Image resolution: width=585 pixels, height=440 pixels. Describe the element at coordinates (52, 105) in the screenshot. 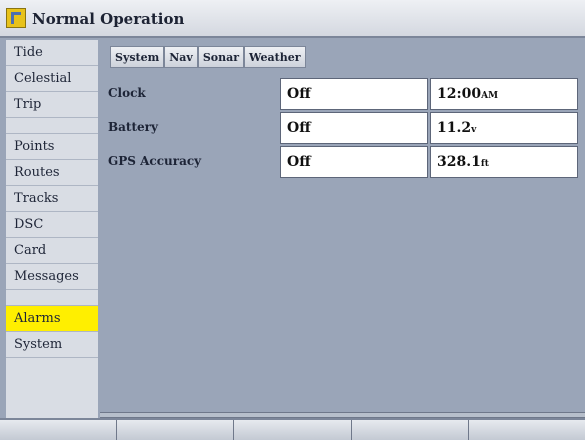

I see `sidebar-item-trip: Trip` at that location.